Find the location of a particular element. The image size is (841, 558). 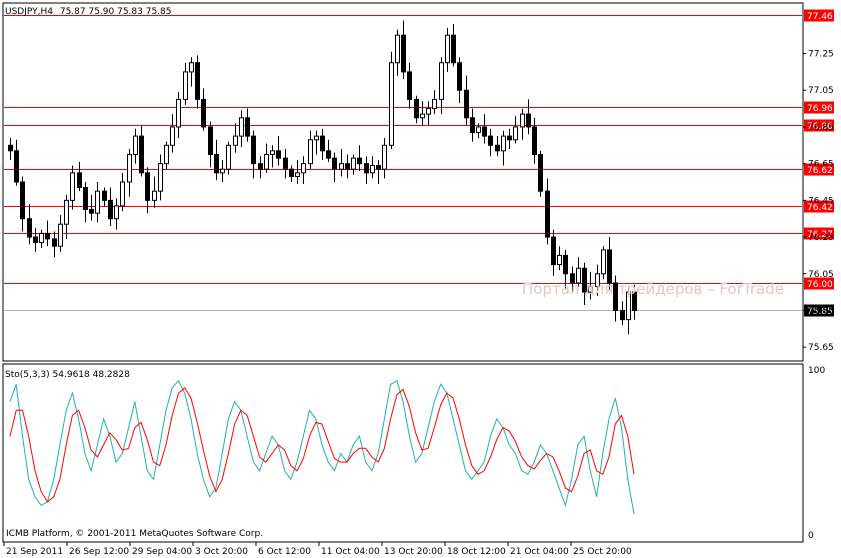

time-tick-label-4: 6 Oct 12:00 is located at coordinates (284, 552).